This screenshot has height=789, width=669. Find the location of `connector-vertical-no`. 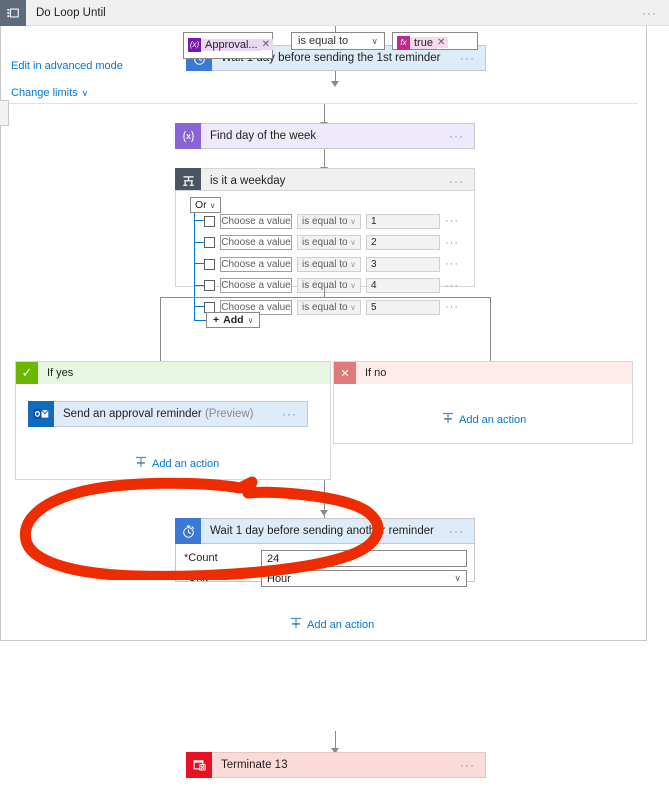

connector-vertical-no is located at coordinates (490, 330).